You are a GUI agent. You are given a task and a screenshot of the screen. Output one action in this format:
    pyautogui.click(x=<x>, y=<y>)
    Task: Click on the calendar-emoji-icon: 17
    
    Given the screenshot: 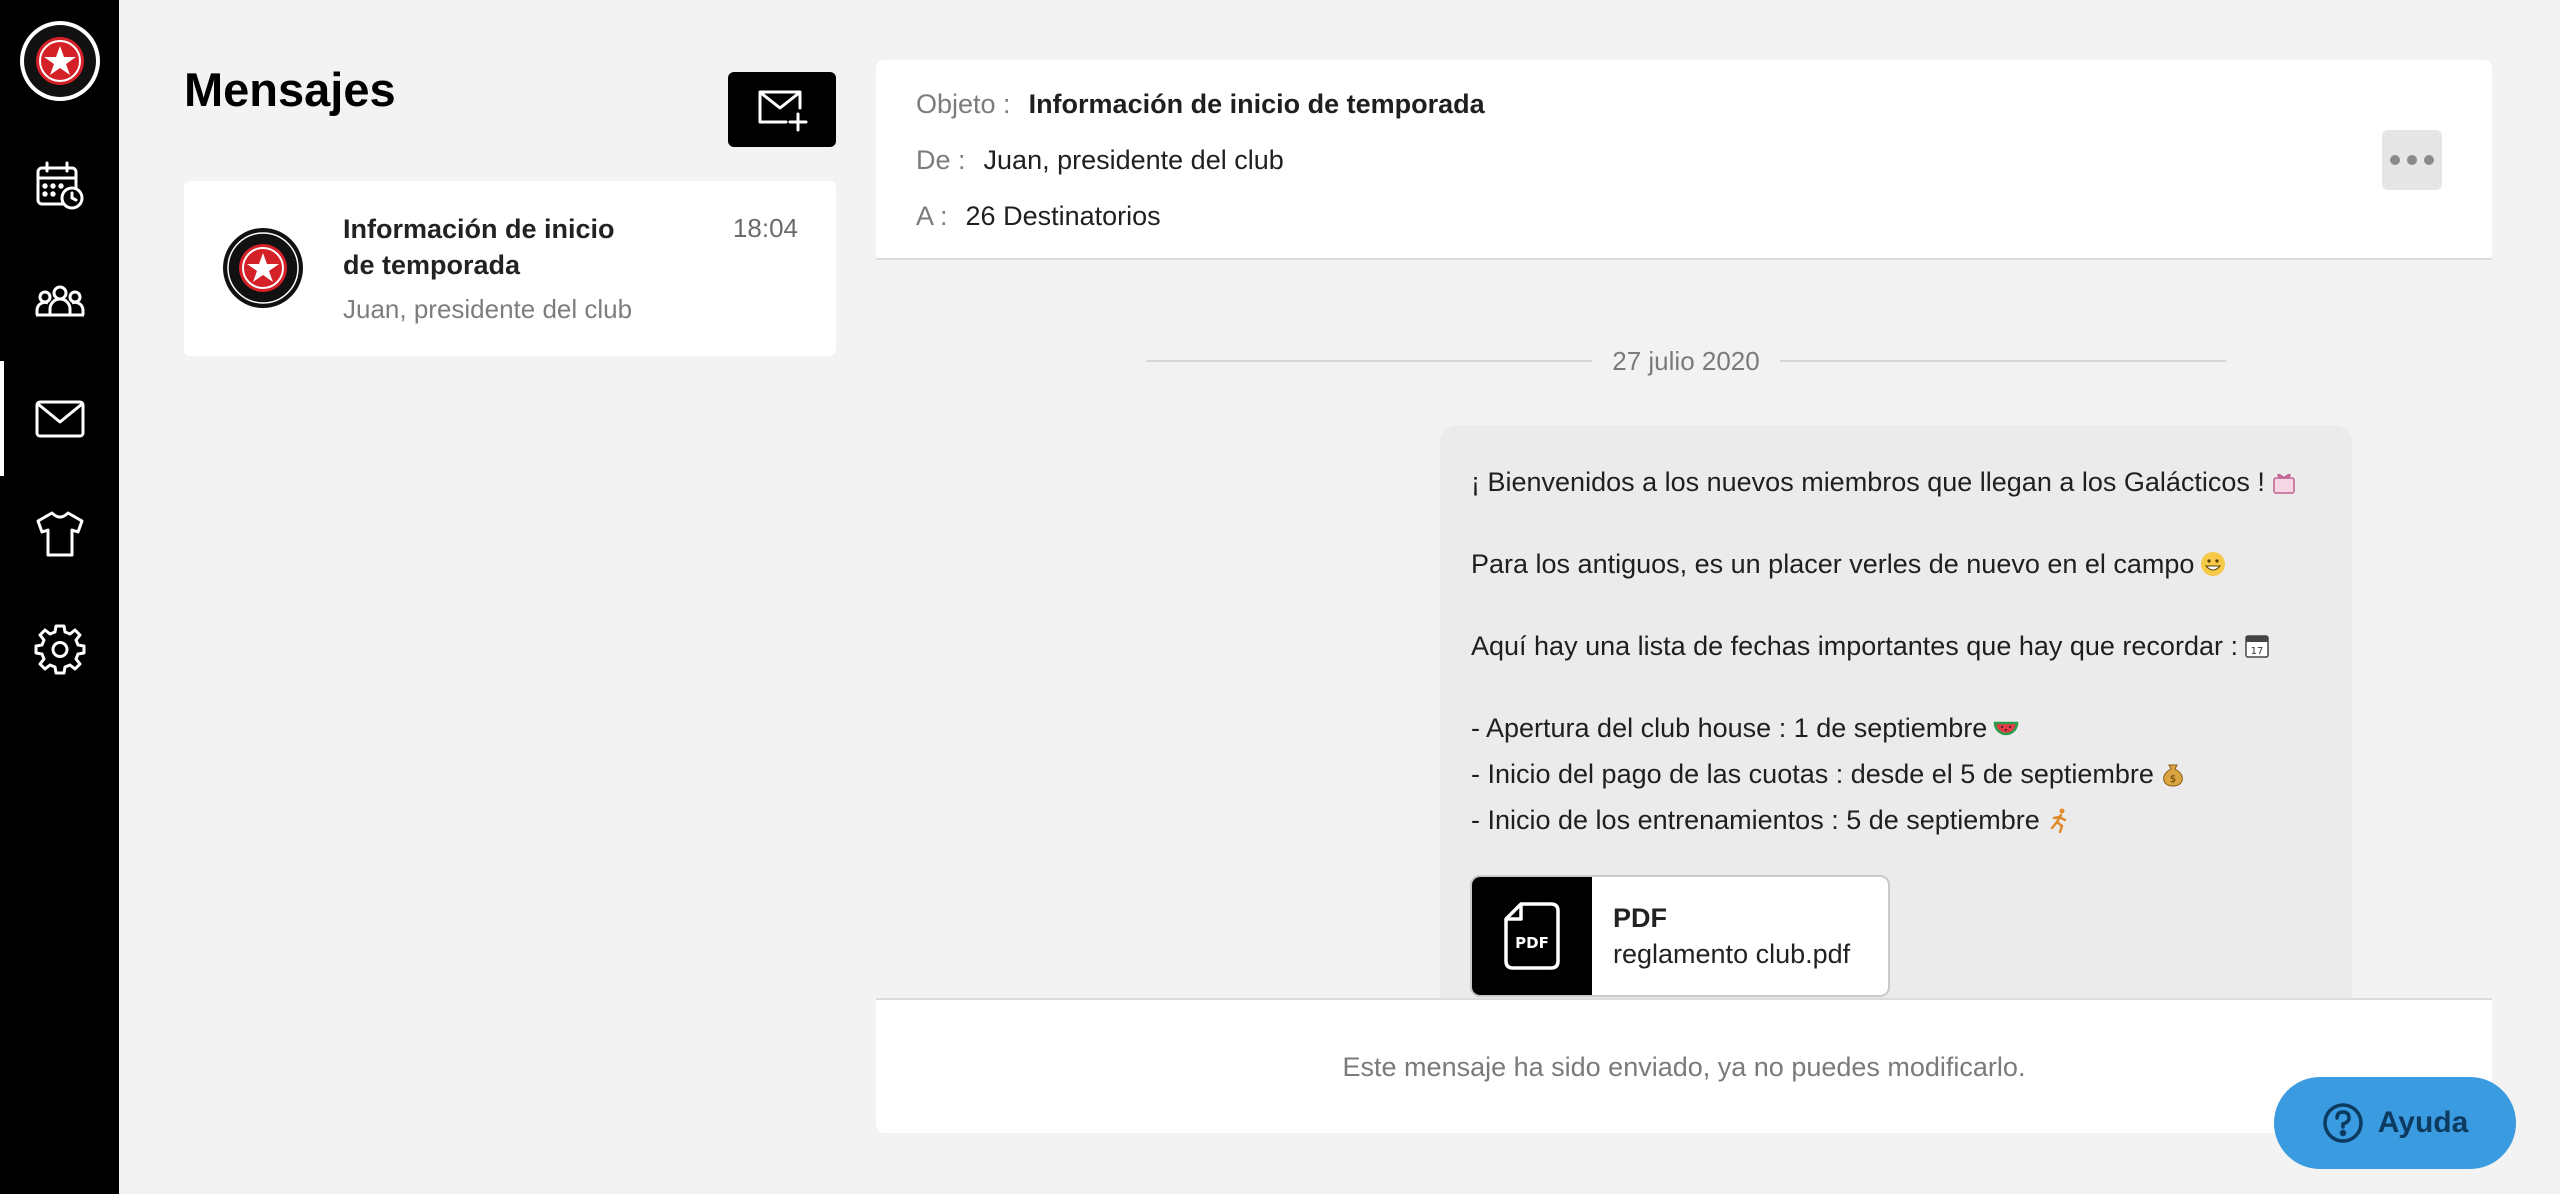 What is the action you would take?
    pyautogui.click(x=2257, y=646)
    